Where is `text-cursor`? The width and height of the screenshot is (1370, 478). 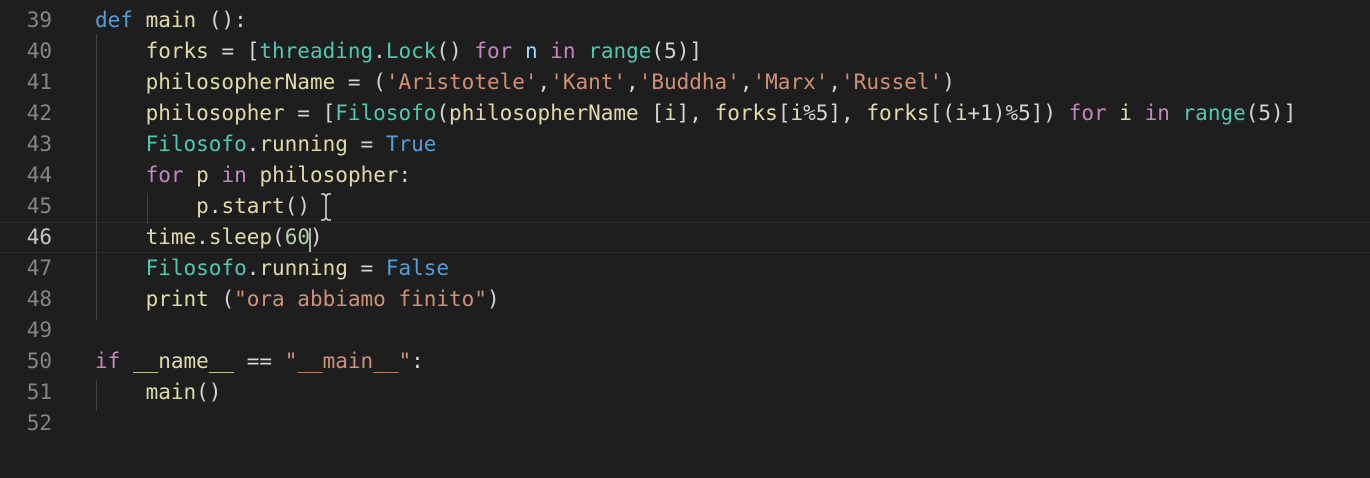
text-cursor is located at coordinates (310, 240).